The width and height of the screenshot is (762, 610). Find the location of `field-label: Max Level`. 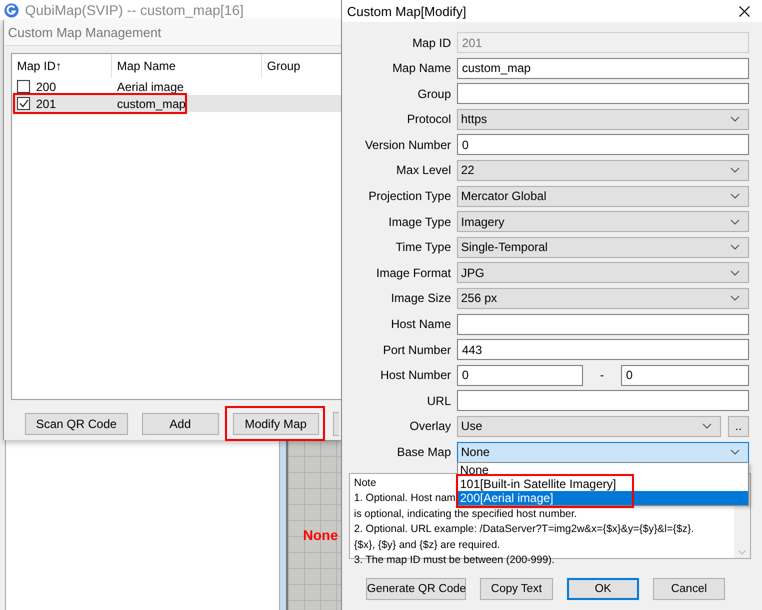

field-label: Max Level is located at coordinates (423, 171).